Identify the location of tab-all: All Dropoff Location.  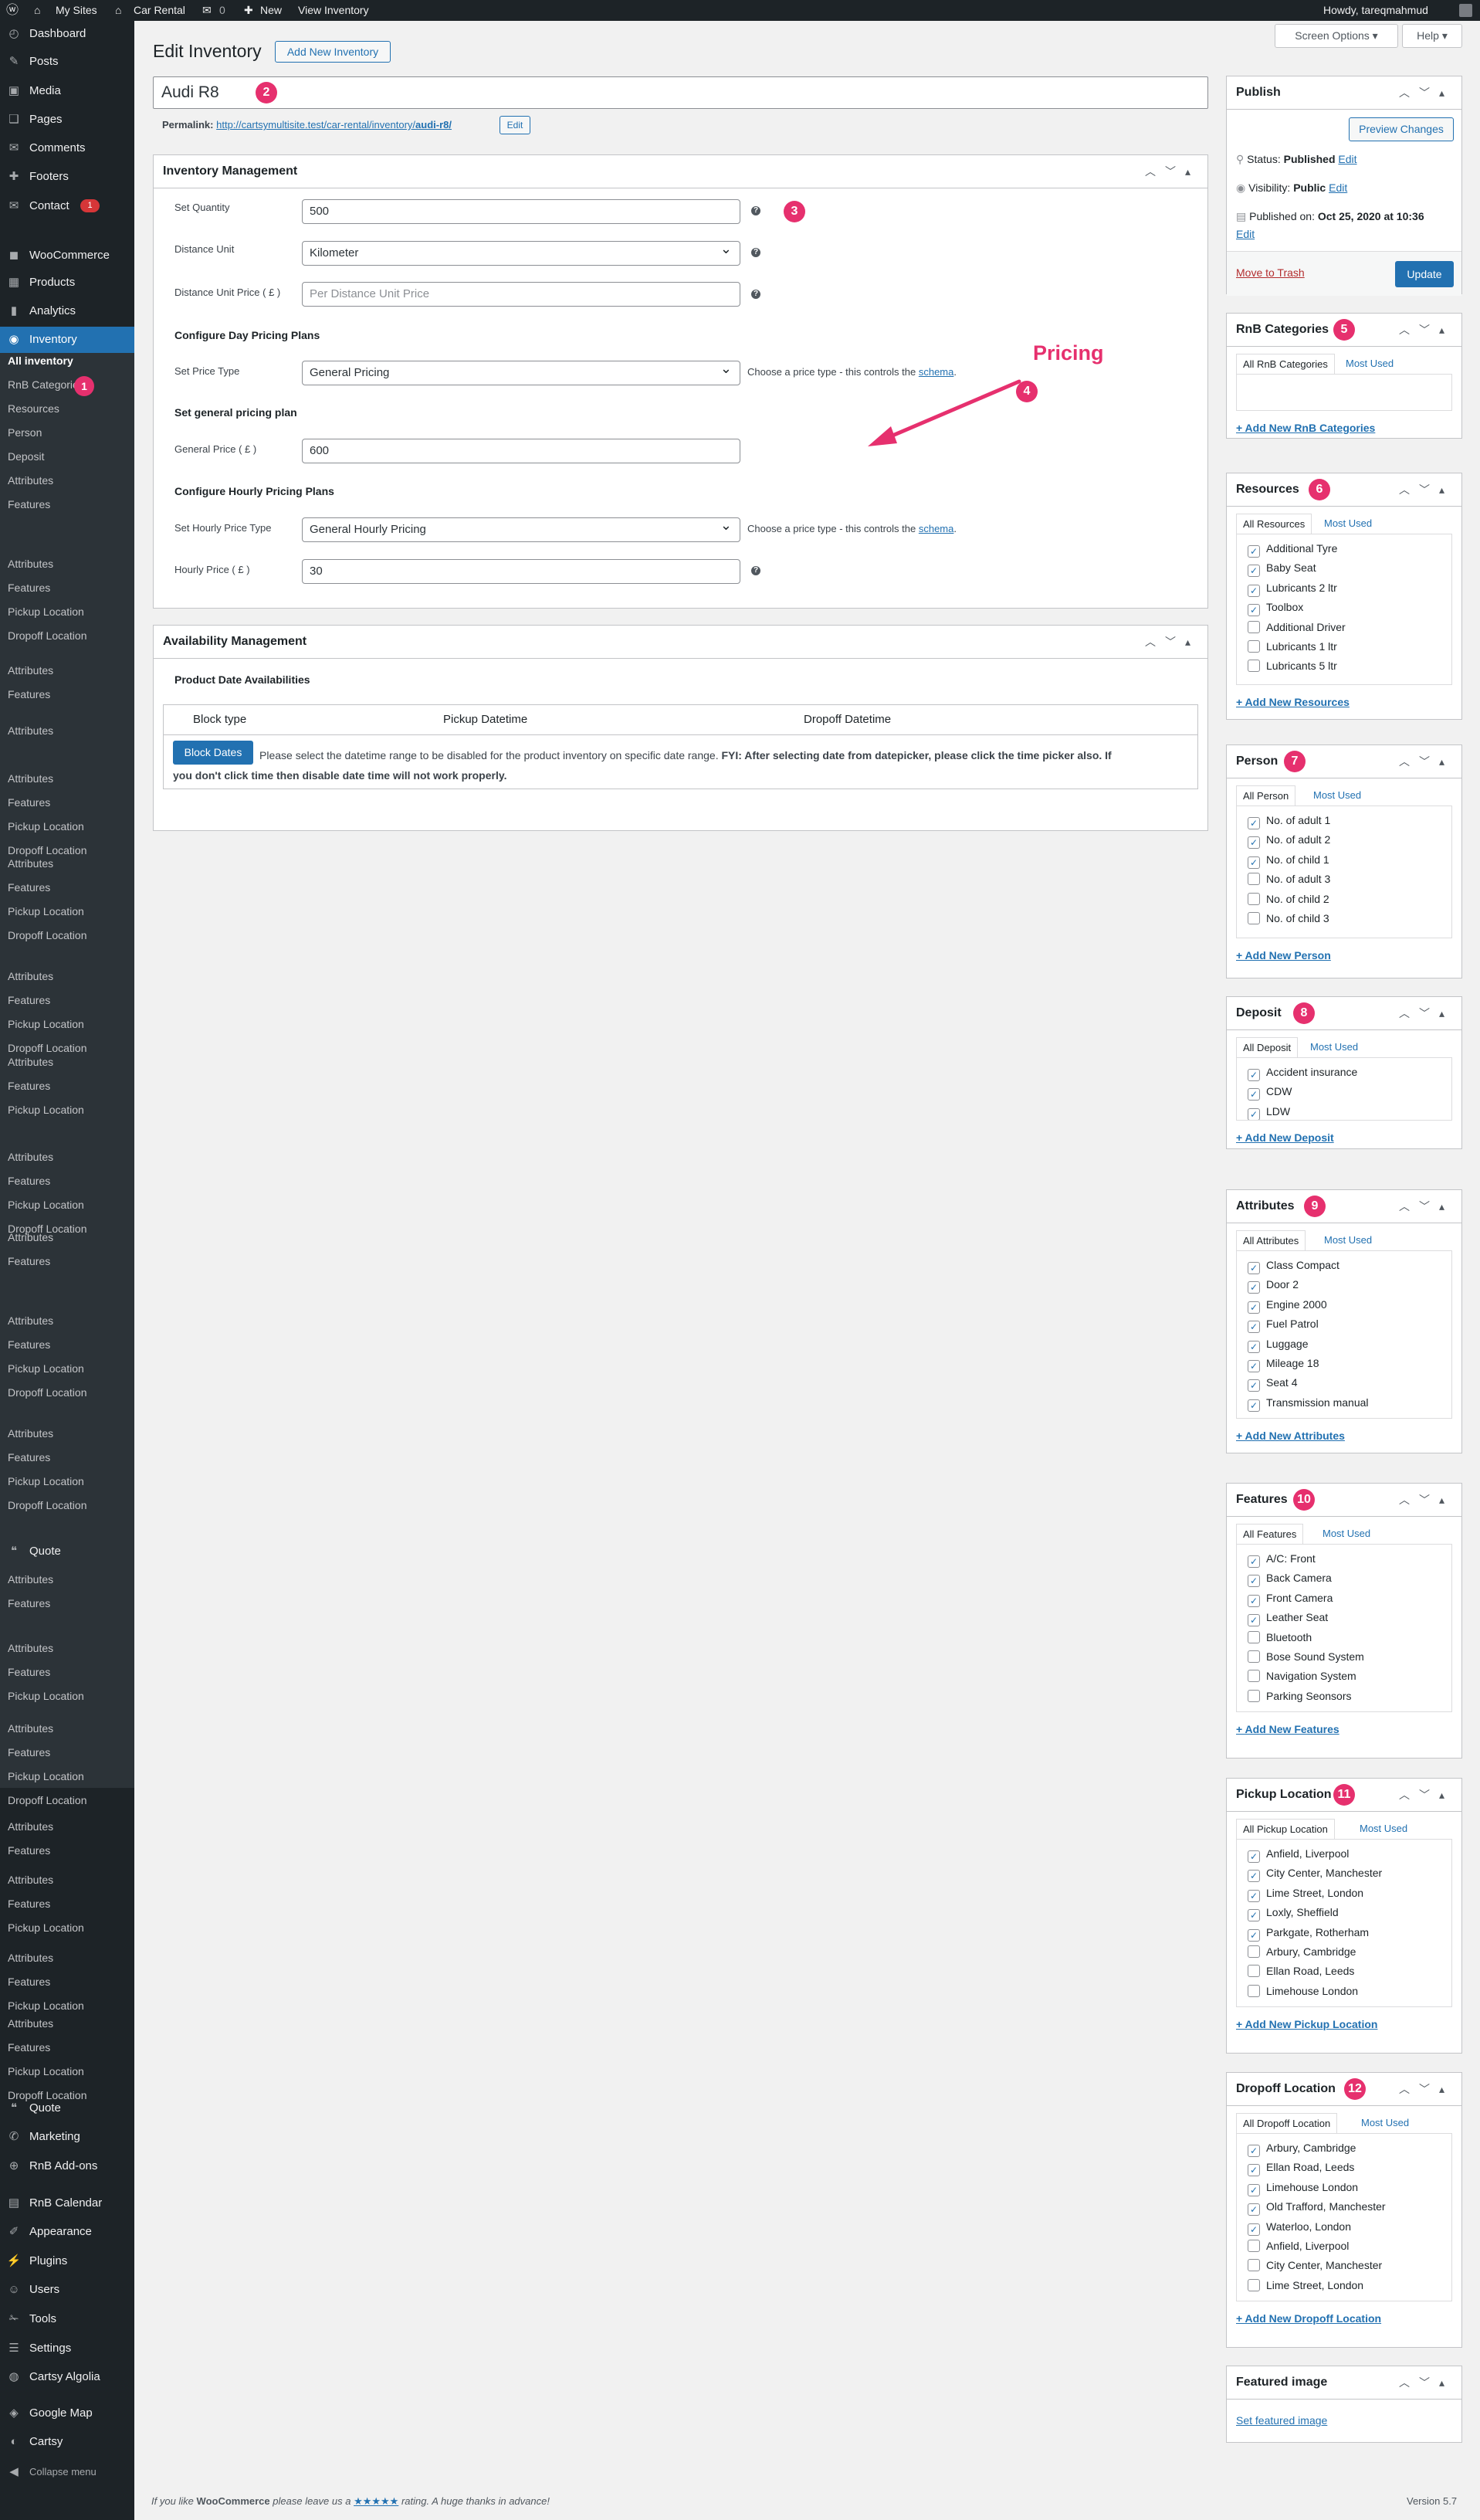
(1287, 2123).